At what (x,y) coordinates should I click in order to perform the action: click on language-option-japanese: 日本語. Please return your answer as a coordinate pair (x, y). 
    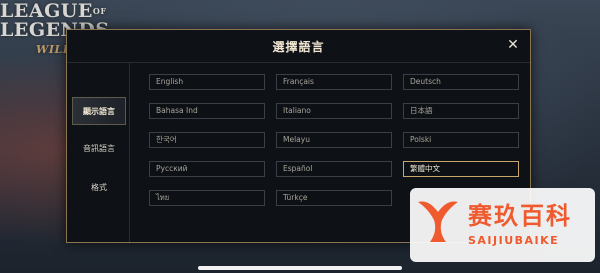
    Looking at the image, I should click on (461, 111).